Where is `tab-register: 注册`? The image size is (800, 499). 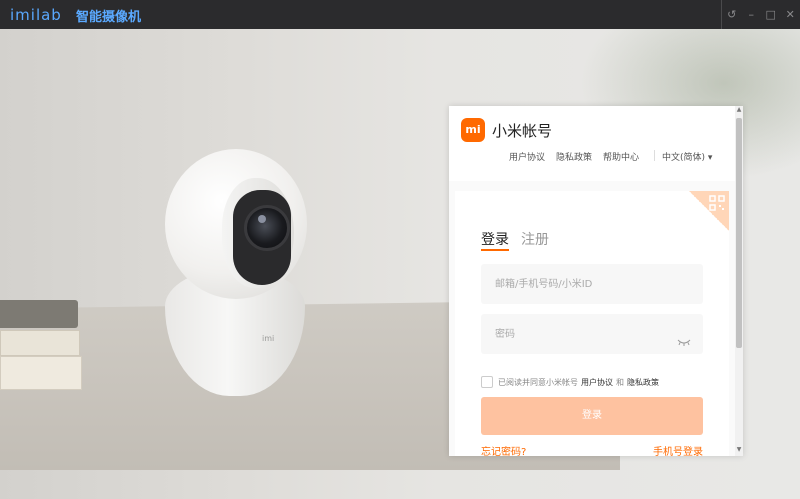 tab-register: 注册 is located at coordinates (535, 239).